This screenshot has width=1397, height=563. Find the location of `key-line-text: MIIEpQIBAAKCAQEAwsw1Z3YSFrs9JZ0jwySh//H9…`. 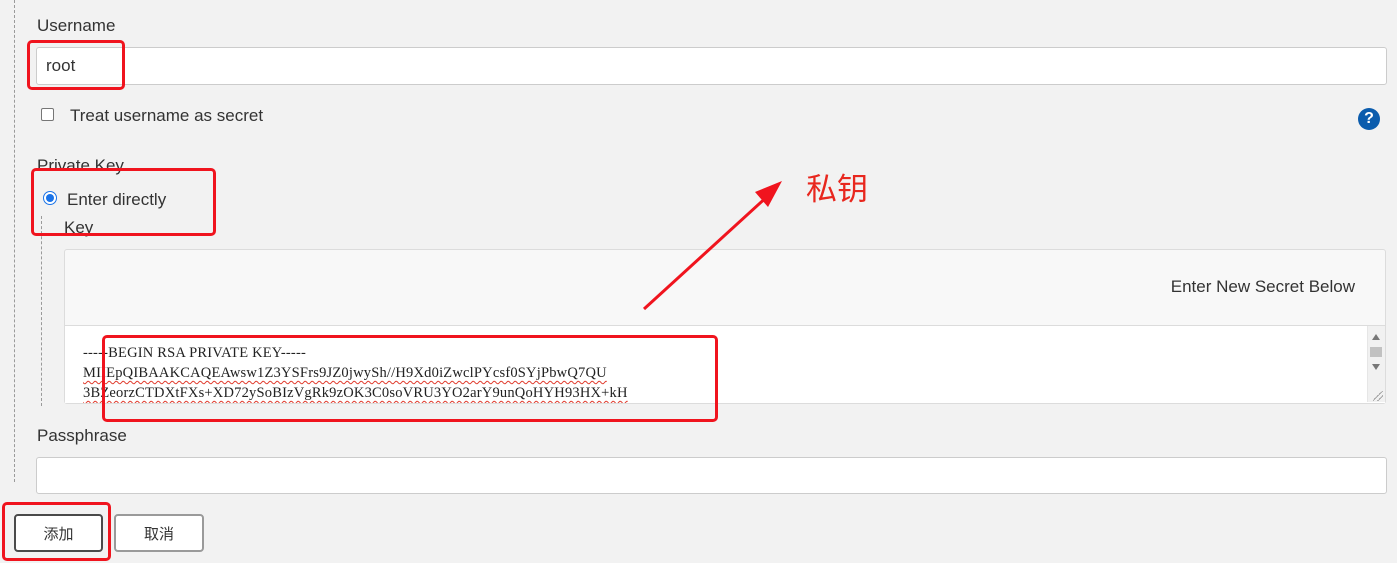

key-line-text: MIIEpQIBAAKCAQEAwsw1Z3YSFrs9JZ0jwySh//H9… is located at coordinates (345, 373).